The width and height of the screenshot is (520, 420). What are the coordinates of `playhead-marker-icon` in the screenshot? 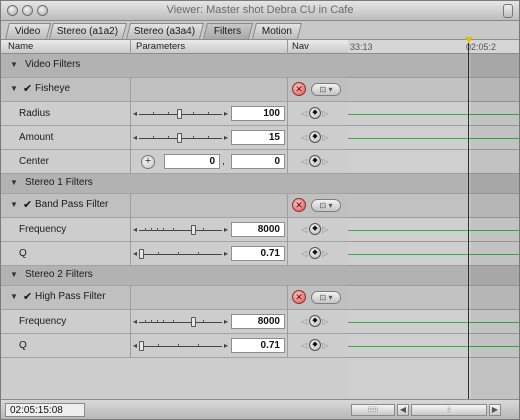 It's located at (469, 40).